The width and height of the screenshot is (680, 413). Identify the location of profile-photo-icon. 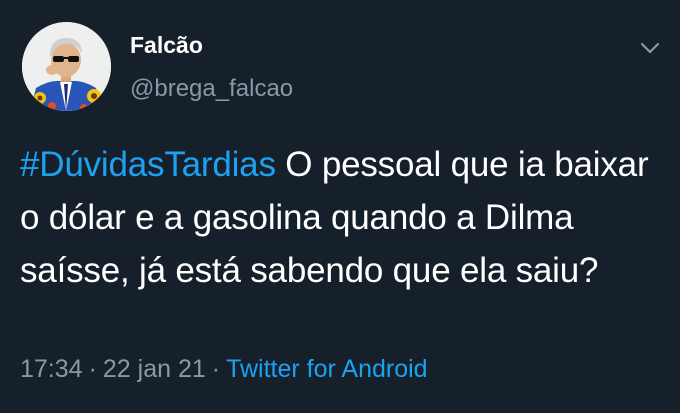
(66, 66).